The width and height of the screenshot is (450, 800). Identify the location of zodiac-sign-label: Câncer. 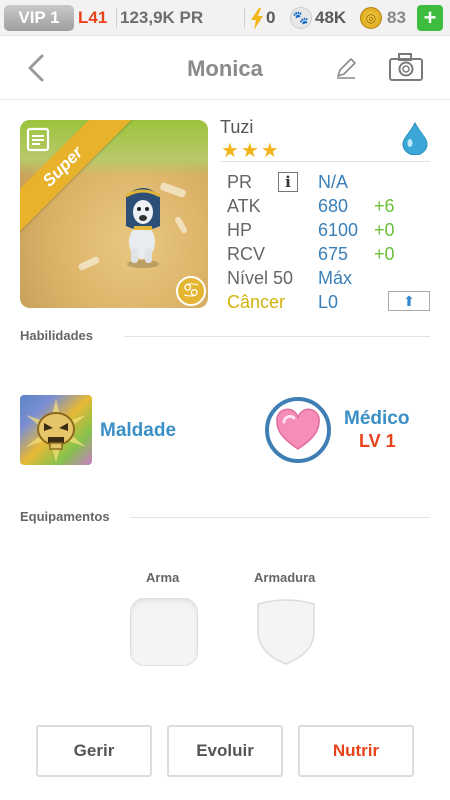
(256, 302).